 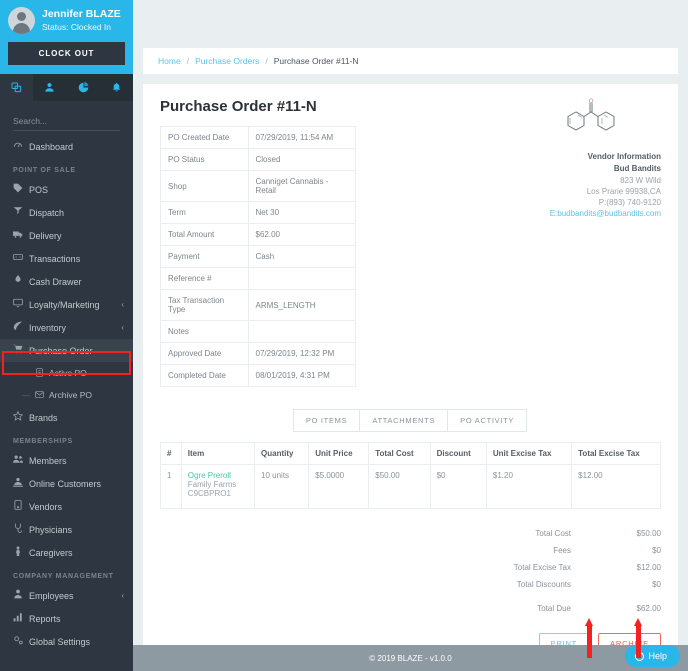 I want to click on tab-po-activity: PO ACTIVITY, so click(x=487, y=420).